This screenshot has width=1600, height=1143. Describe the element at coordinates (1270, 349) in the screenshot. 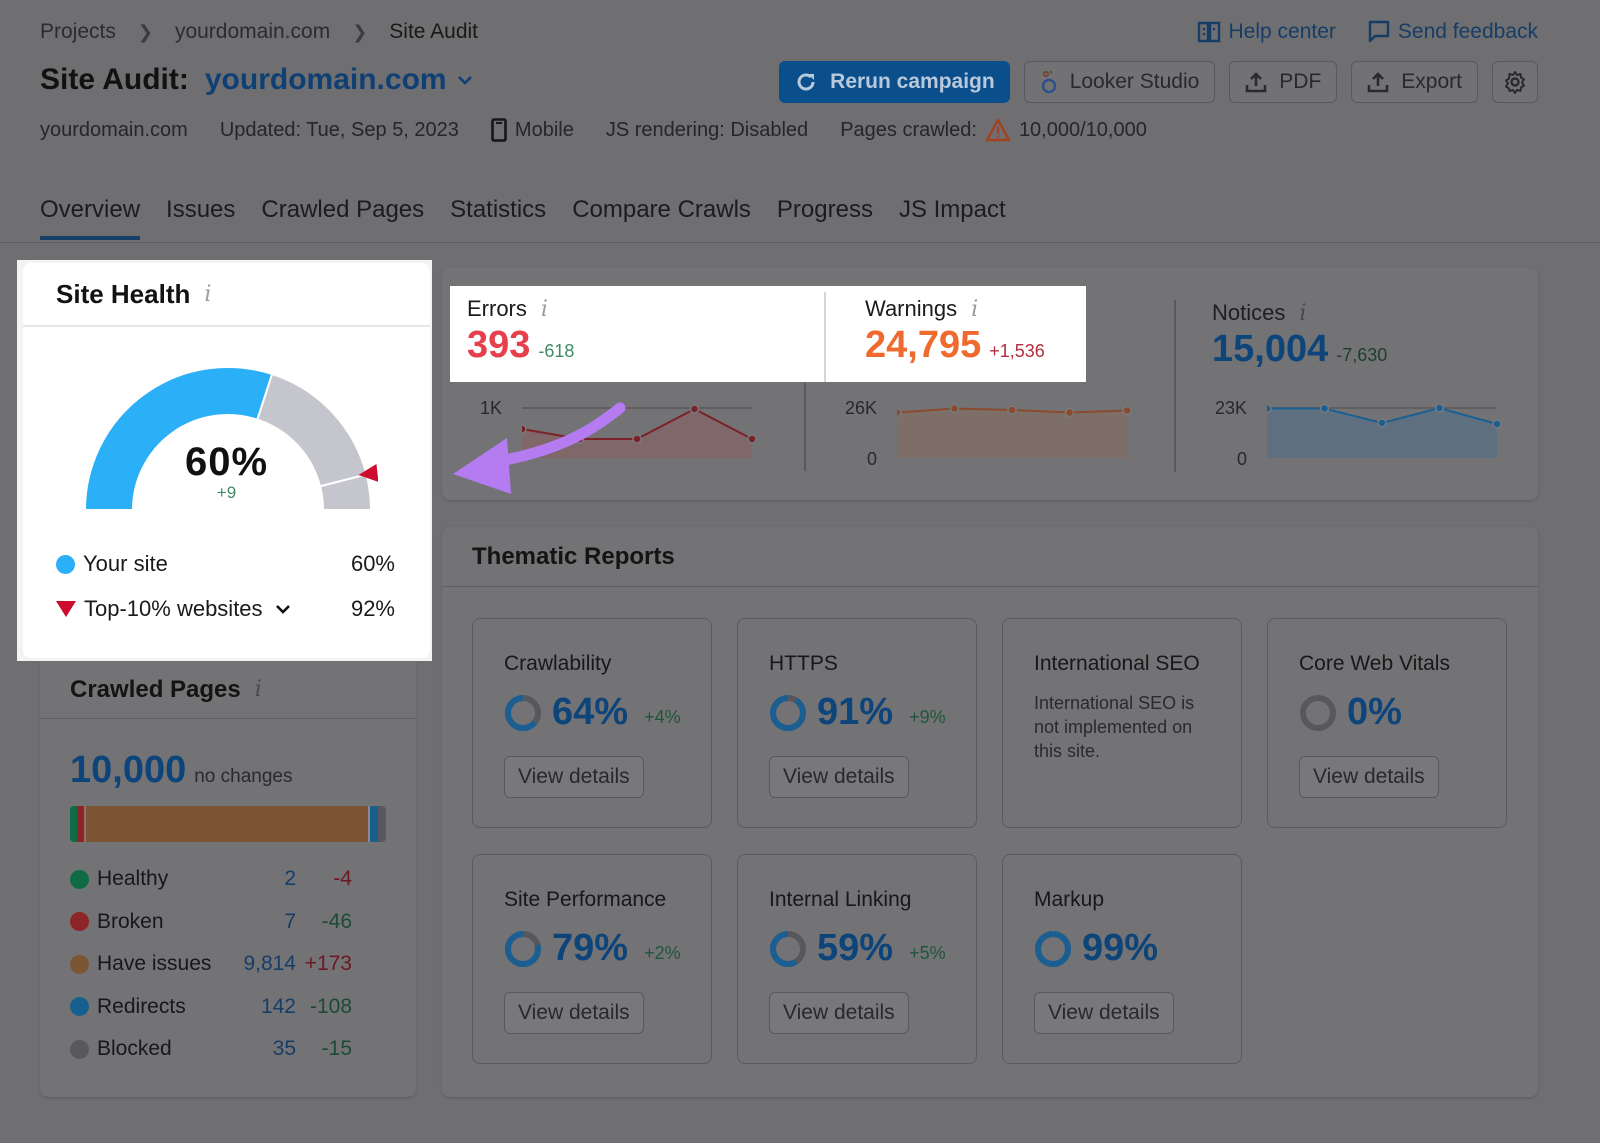

I see `notices-count: 15,004` at that location.